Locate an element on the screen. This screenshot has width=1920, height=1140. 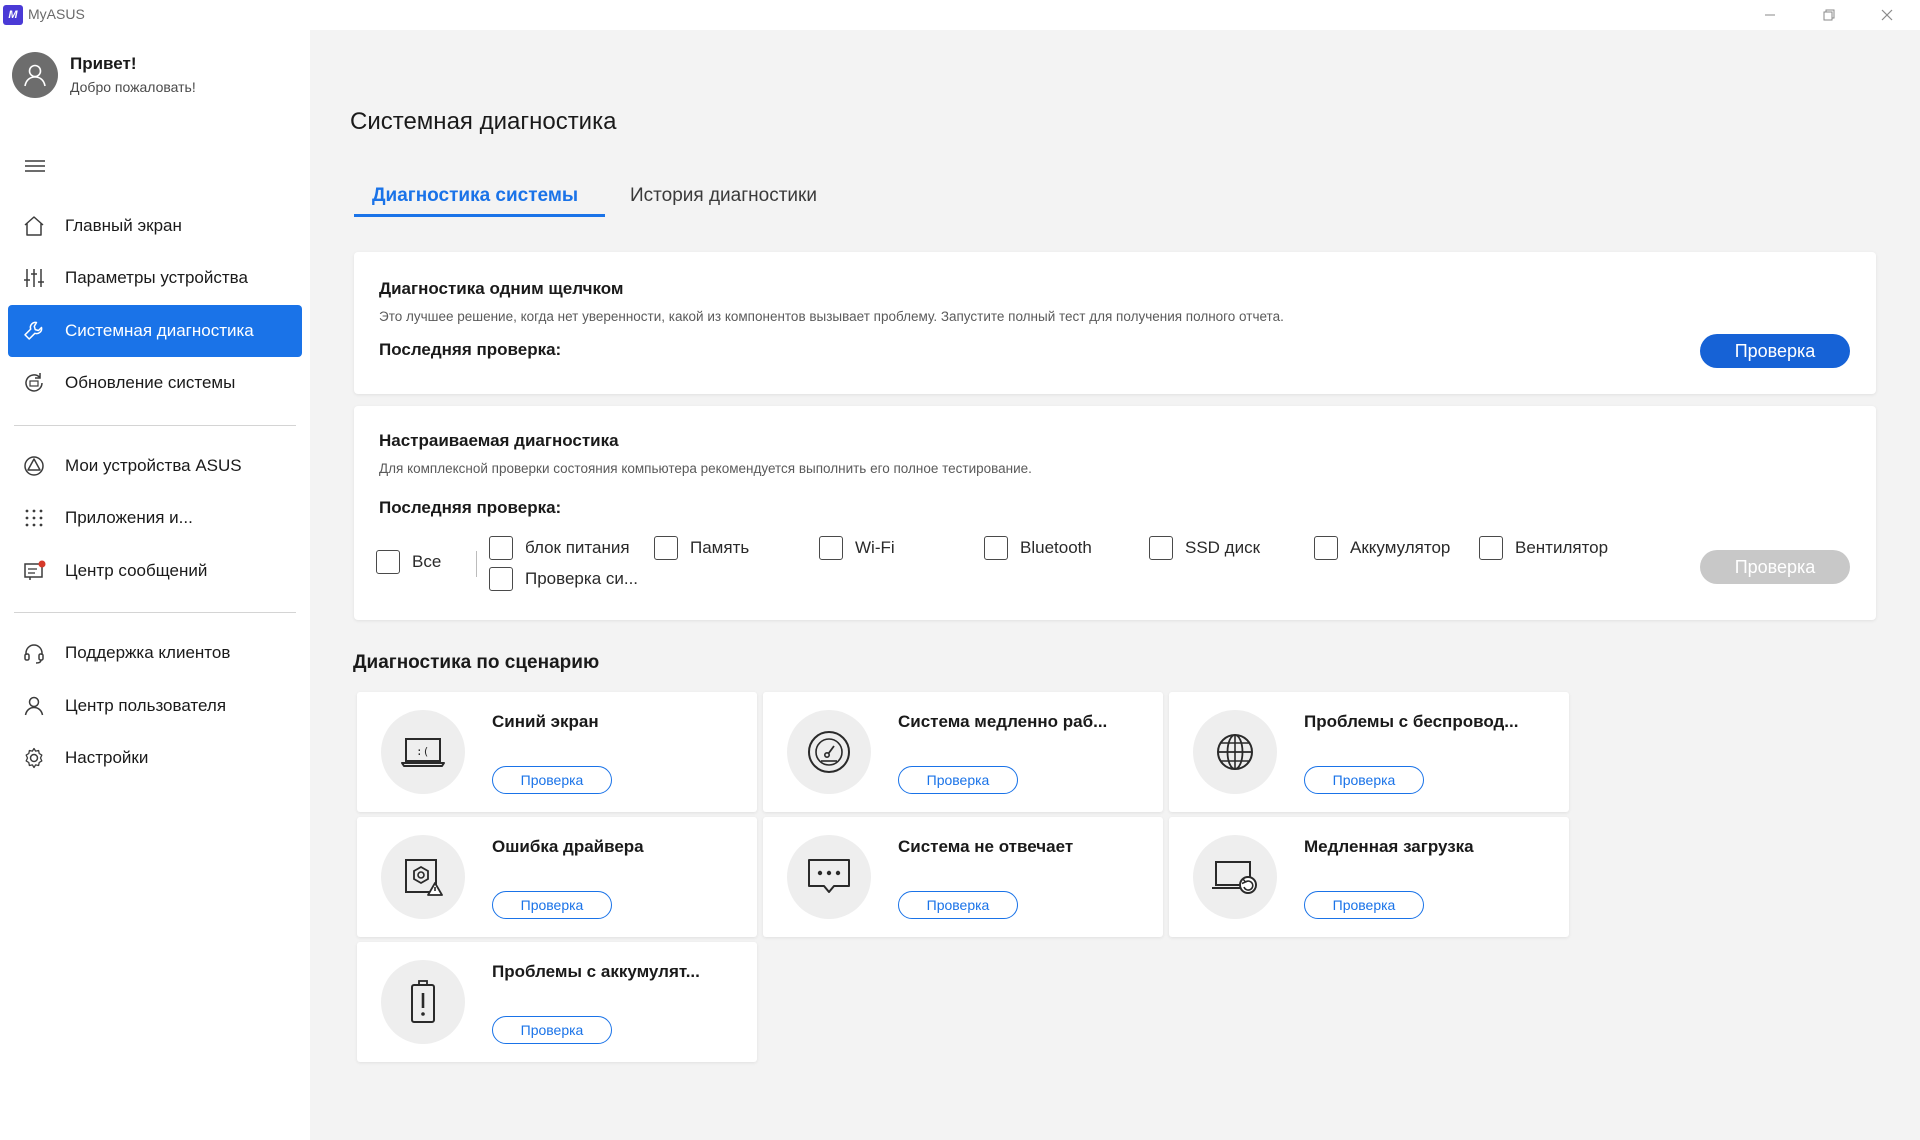
sidebar-item-label: Центр пользователя is located at coordinates (146, 705).